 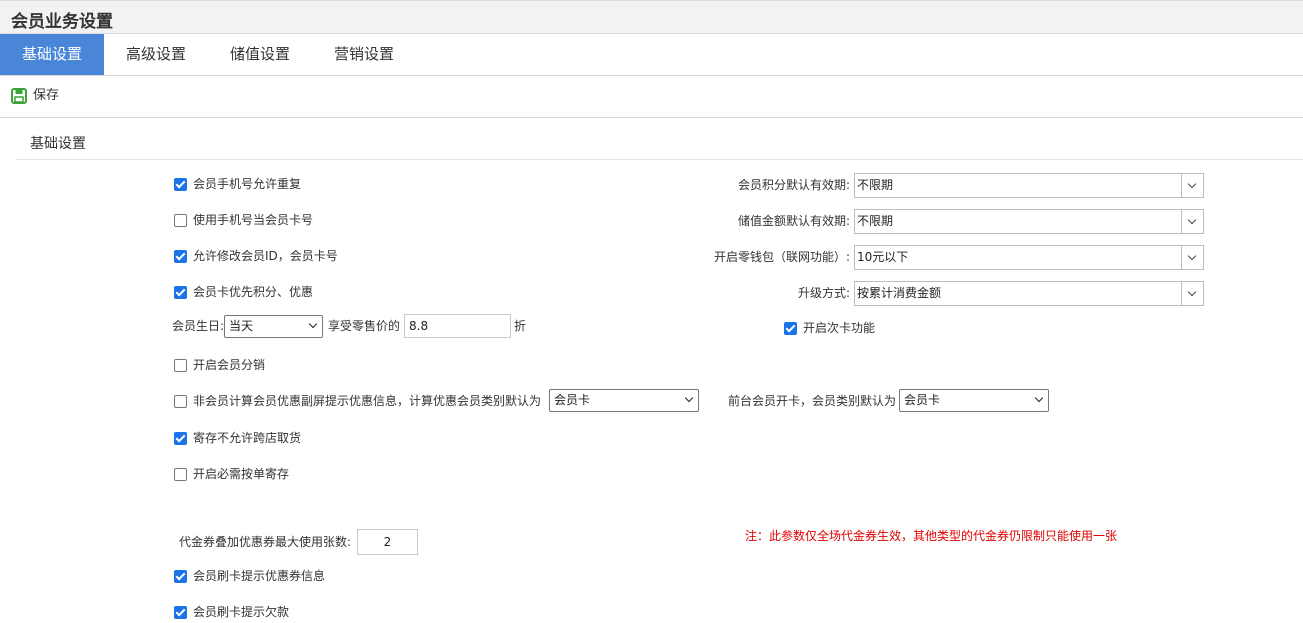 What do you see at coordinates (457, 326) in the screenshot?
I see `birthday-discount-input: 8.8` at bounding box center [457, 326].